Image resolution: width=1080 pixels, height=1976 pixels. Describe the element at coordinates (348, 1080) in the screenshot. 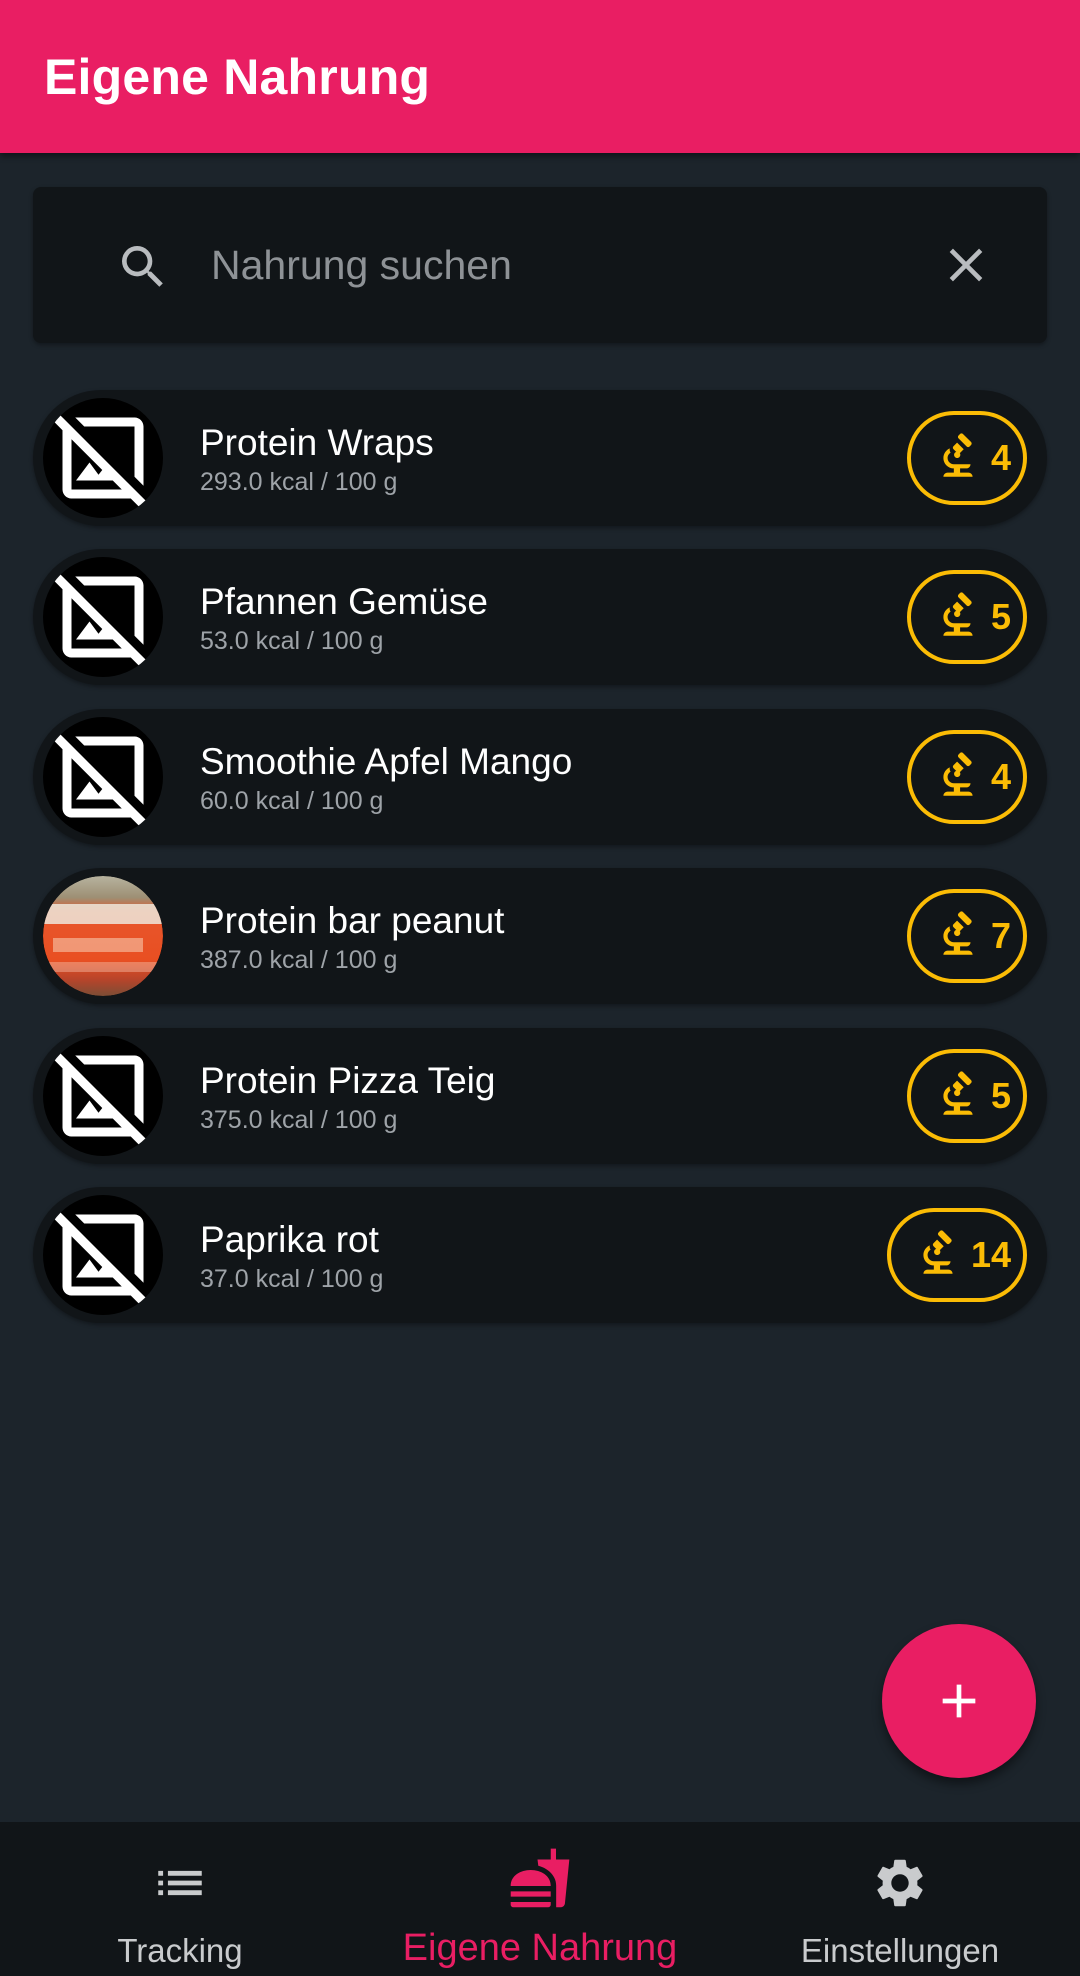

I see `food-name: Protein Pizza Teig` at that location.